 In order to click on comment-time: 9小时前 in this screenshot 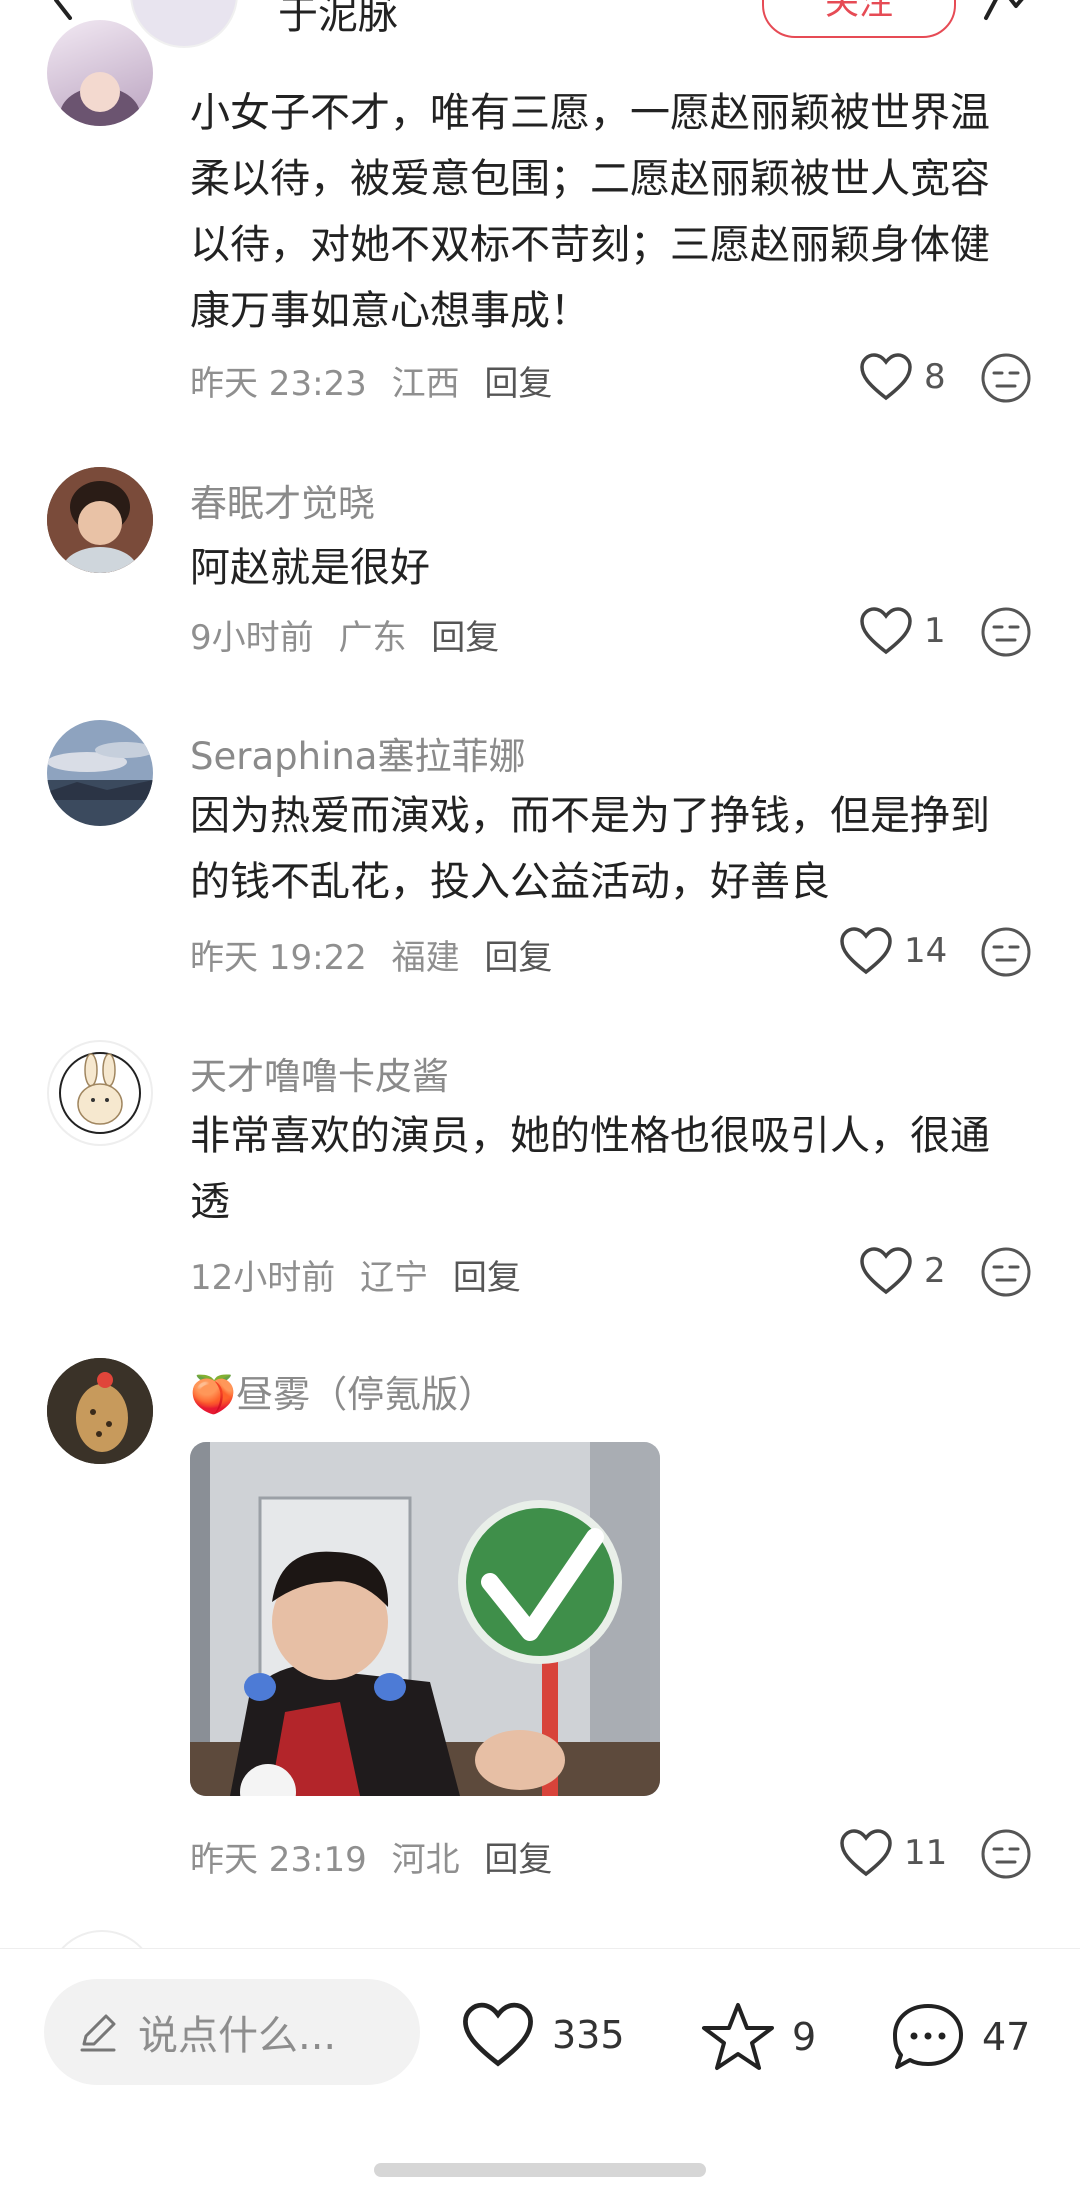, I will do `click(252, 638)`.